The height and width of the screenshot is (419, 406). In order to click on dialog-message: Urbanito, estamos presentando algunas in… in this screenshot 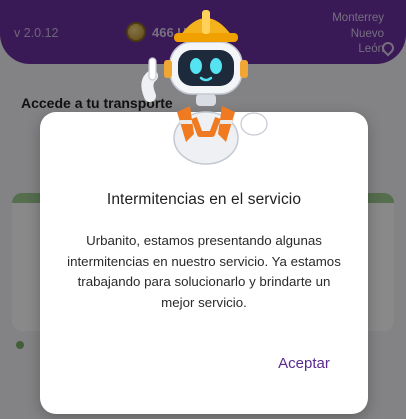, I will do `click(204, 271)`.